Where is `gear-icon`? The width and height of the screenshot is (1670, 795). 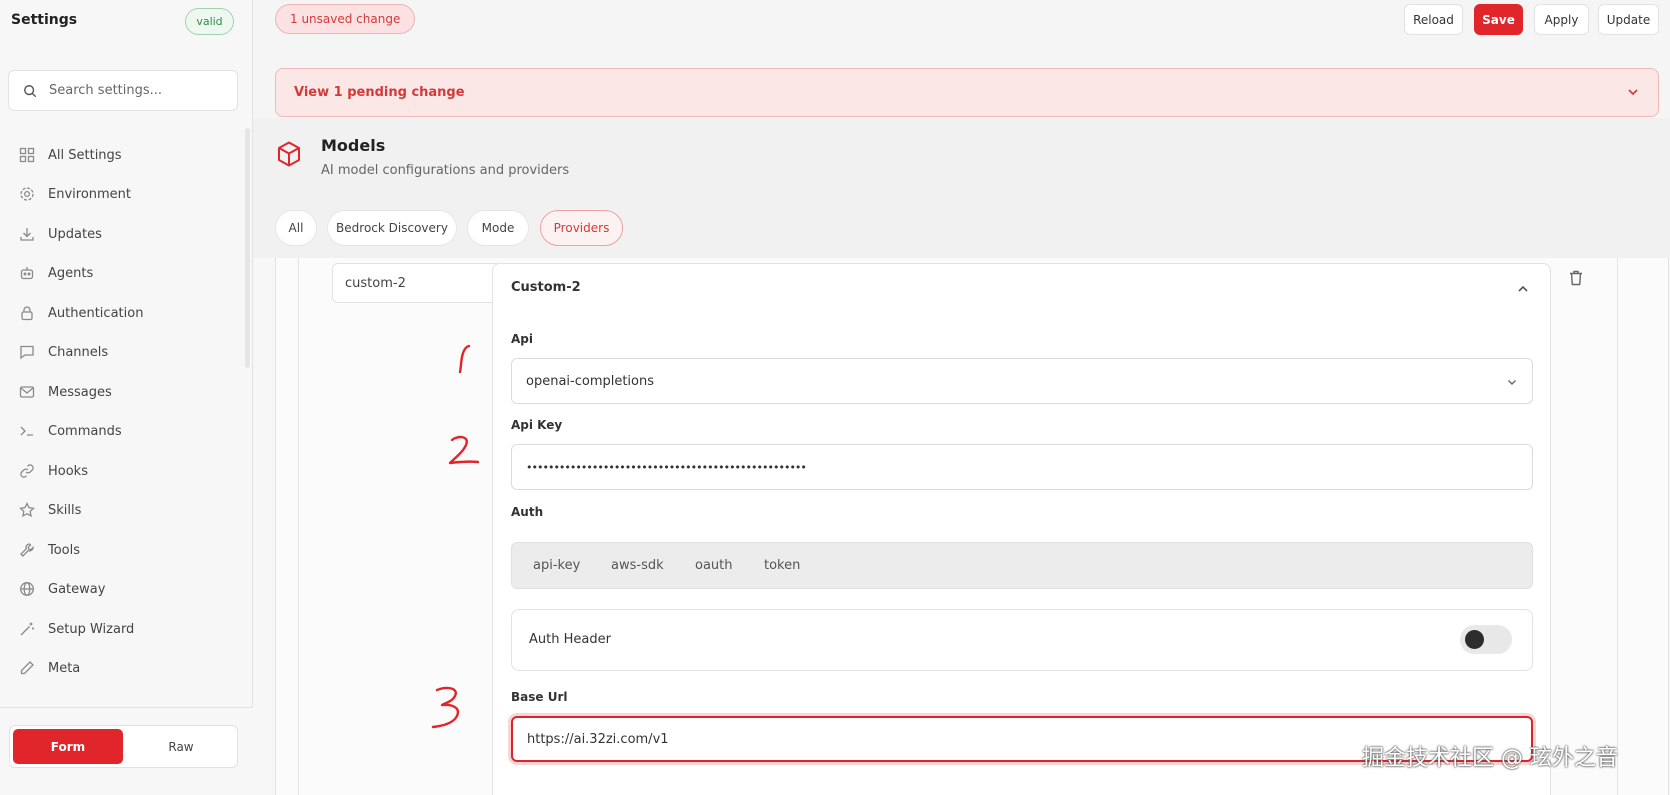
gear-icon is located at coordinates (27, 194).